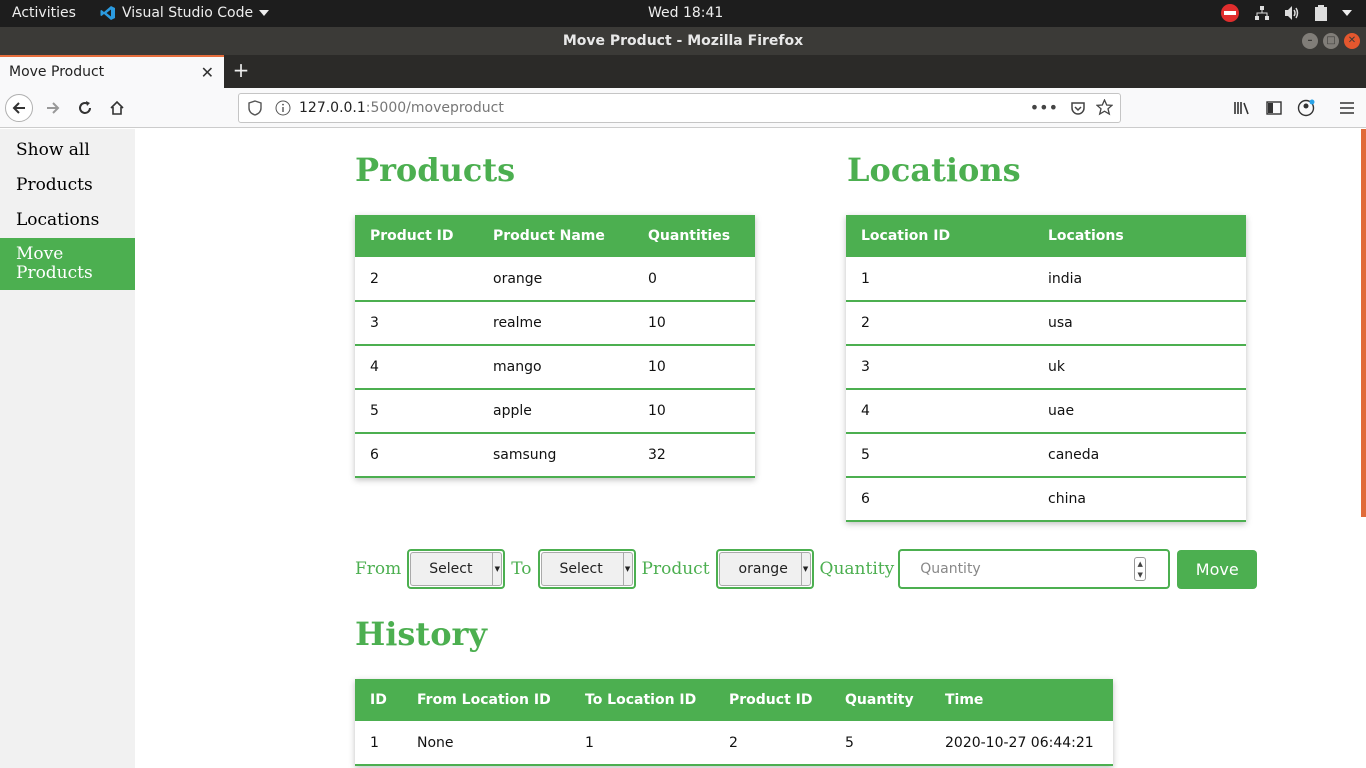  Describe the element at coordinates (679, 108) in the screenshot. I see `url-bar: 127.0.0.1:5000/moveproduct •••` at that location.